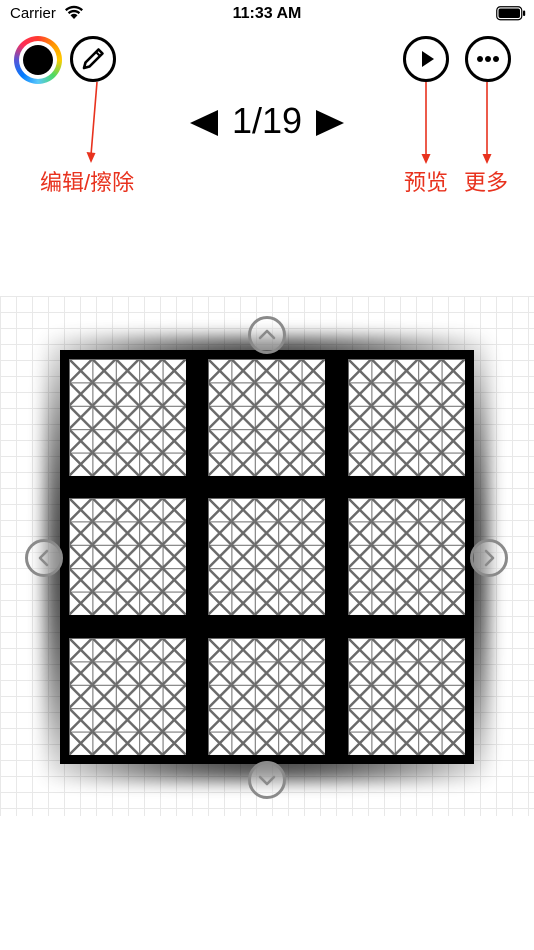  What do you see at coordinates (267, 122) in the screenshot?
I see `page-navigator: 1/19` at bounding box center [267, 122].